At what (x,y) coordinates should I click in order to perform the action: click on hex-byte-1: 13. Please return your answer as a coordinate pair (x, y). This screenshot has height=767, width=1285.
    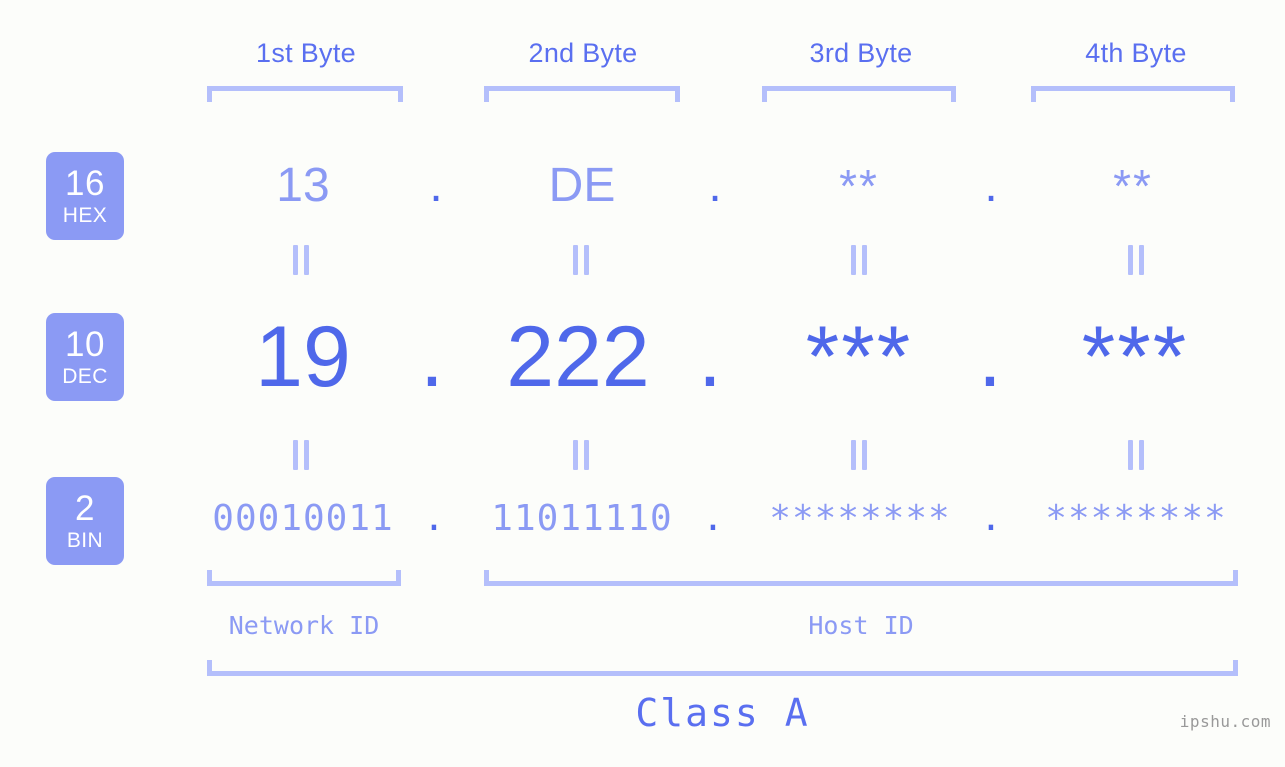
    Looking at the image, I should click on (303, 185).